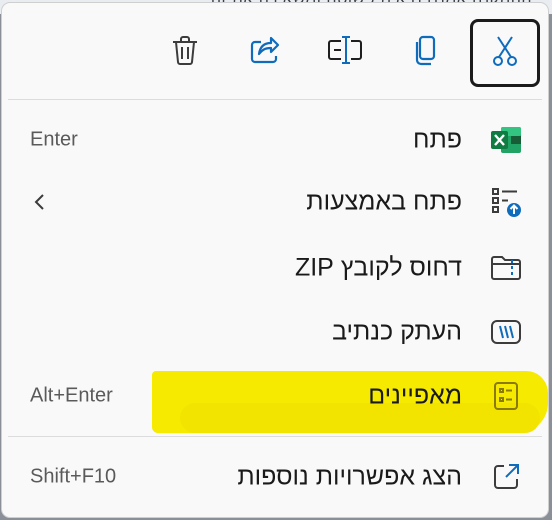 This screenshot has height=520, width=552. What do you see at coordinates (437, 139) in the screenshot?
I see `menu-item-label: פתח` at bounding box center [437, 139].